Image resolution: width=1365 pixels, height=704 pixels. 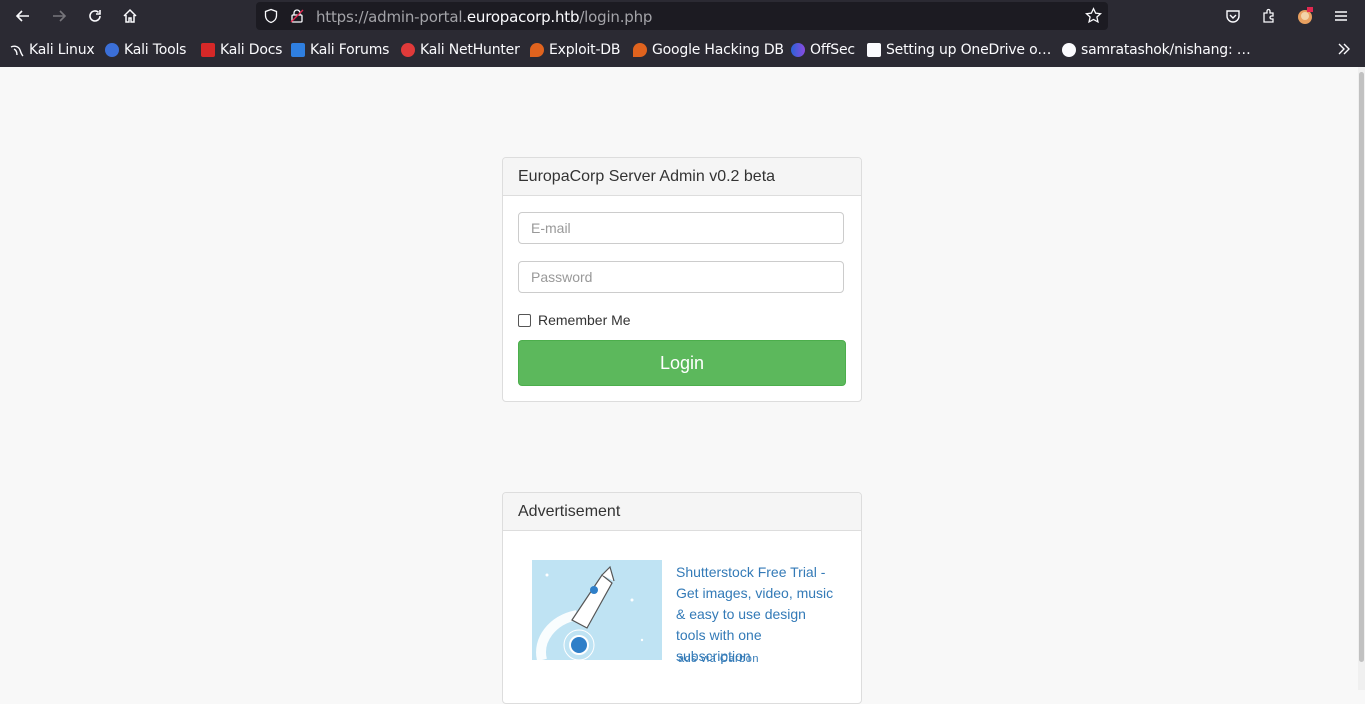 What do you see at coordinates (130, 16) in the screenshot?
I see `home-icon` at bounding box center [130, 16].